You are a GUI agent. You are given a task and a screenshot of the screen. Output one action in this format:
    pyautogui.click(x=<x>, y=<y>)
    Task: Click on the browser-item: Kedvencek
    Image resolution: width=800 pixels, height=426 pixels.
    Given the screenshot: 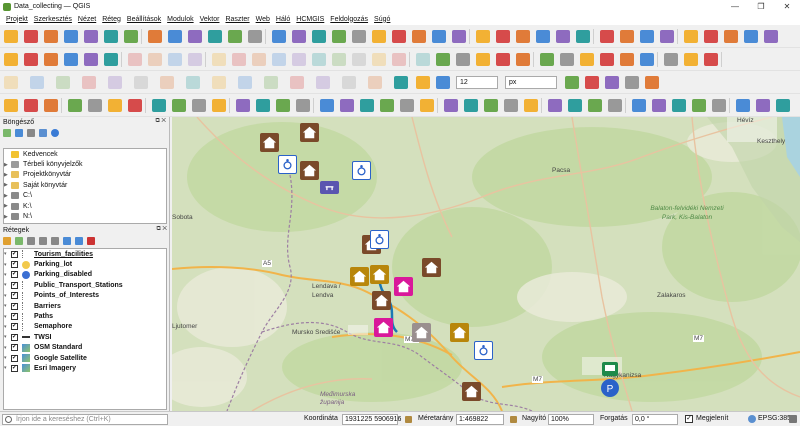 What is the action you would take?
    pyautogui.click(x=85, y=154)
    